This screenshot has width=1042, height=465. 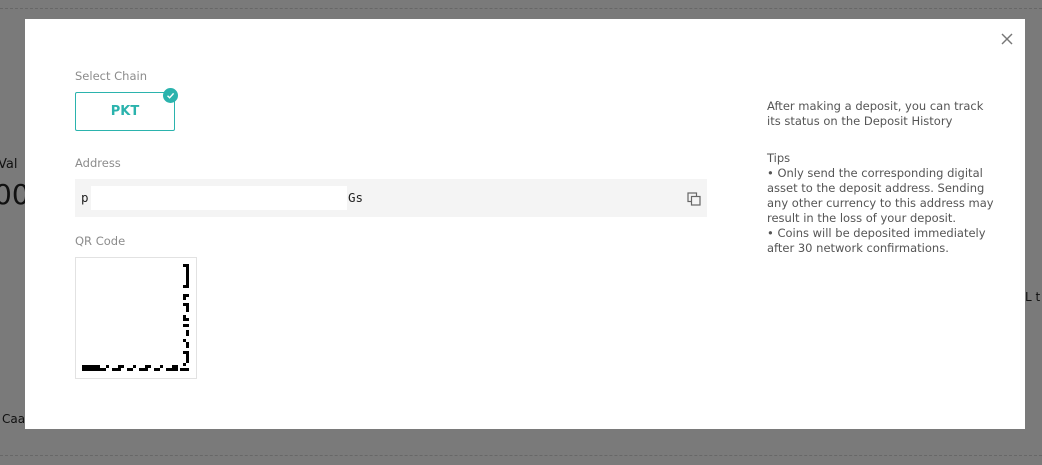 I want to click on address-value-start: p, so click(x=85, y=197).